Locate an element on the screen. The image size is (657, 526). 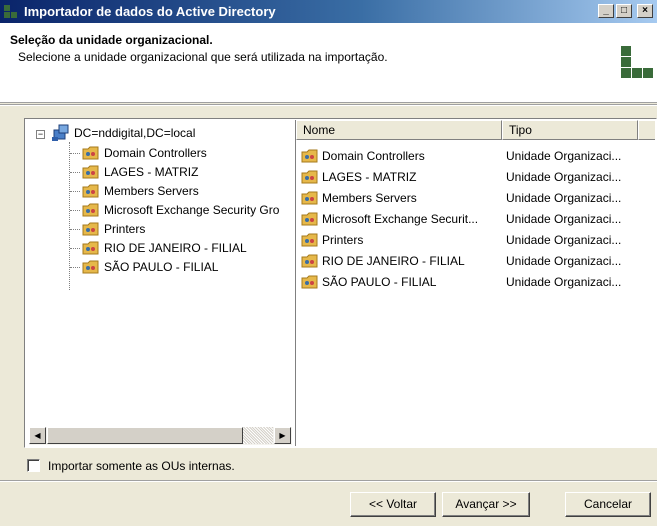
tree-item-label: RIO DE JANEIRO - FILIAL is located at coordinates (175, 248).